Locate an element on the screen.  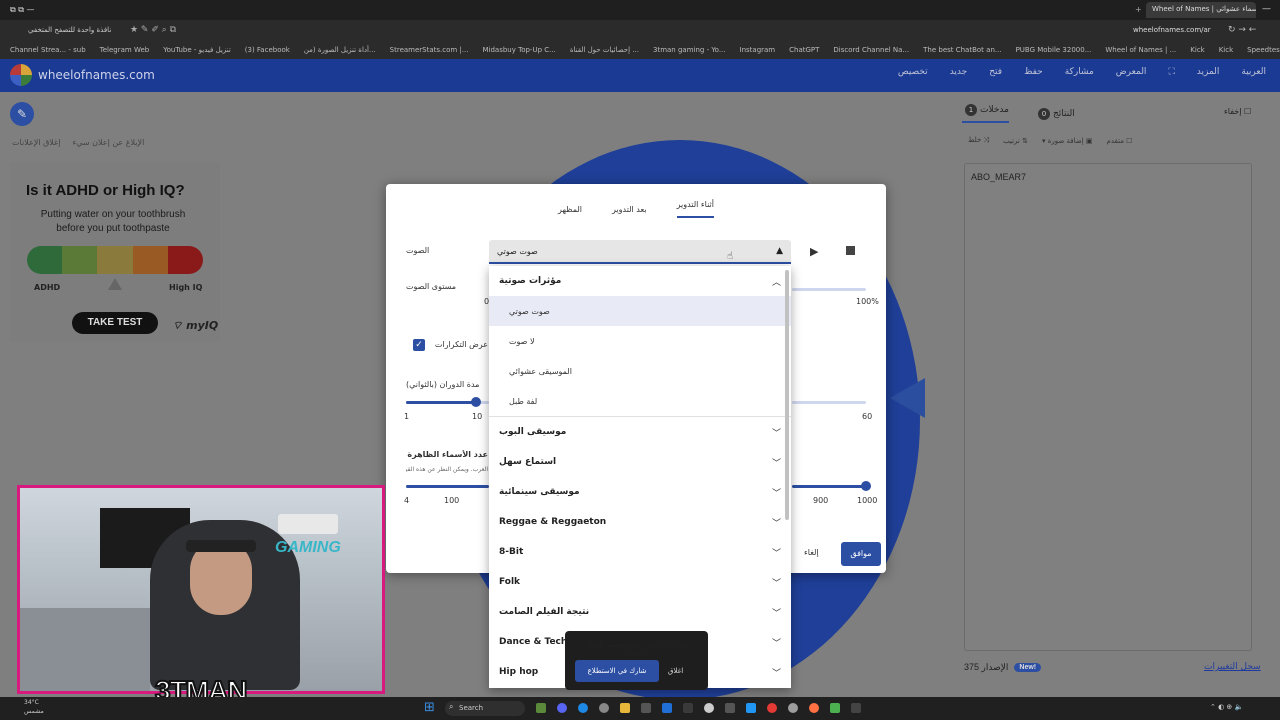
option-item: لفة طبل is located at coordinates (640, 401).